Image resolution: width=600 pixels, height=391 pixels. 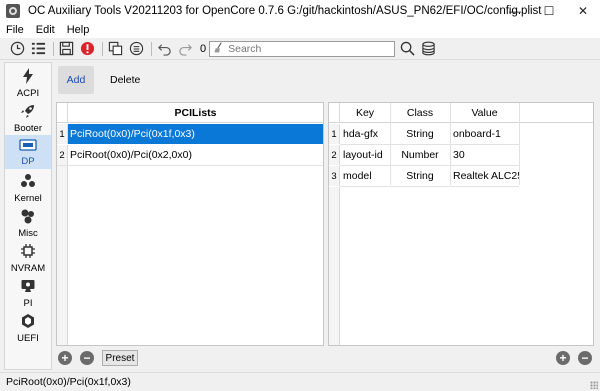 What do you see at coordinates (28, 233) in the screenshot?
I see `sidebar-item-label: Misc` at bounding box center [28, 233].